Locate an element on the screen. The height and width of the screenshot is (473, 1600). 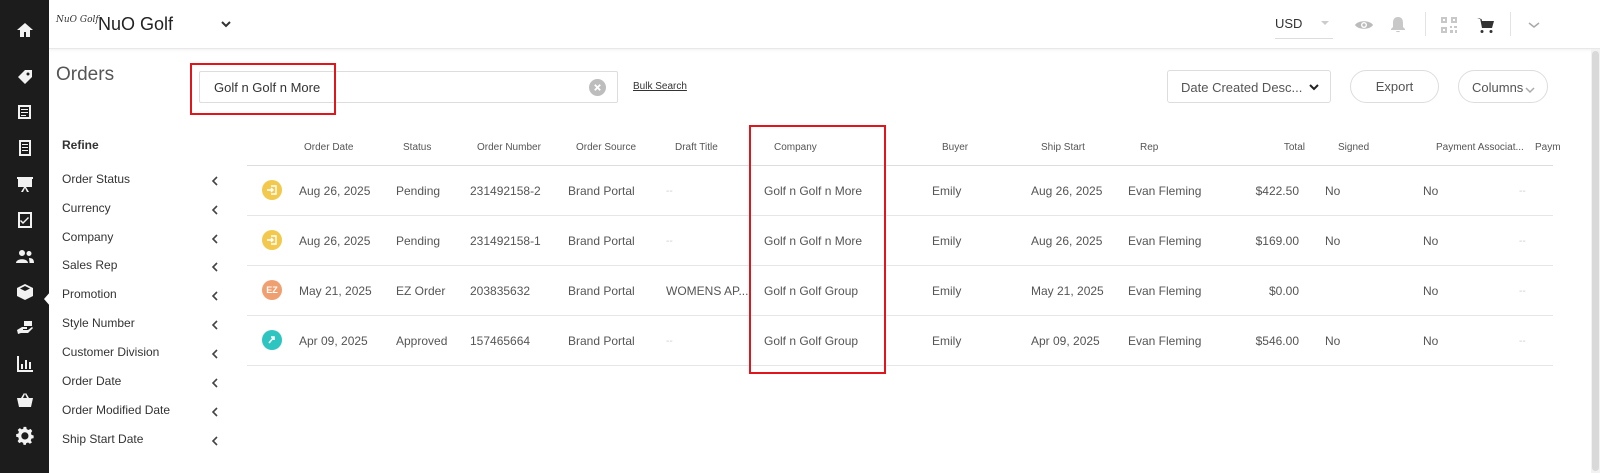
cell-buyer: Emily is located at coordinates (947, 191).